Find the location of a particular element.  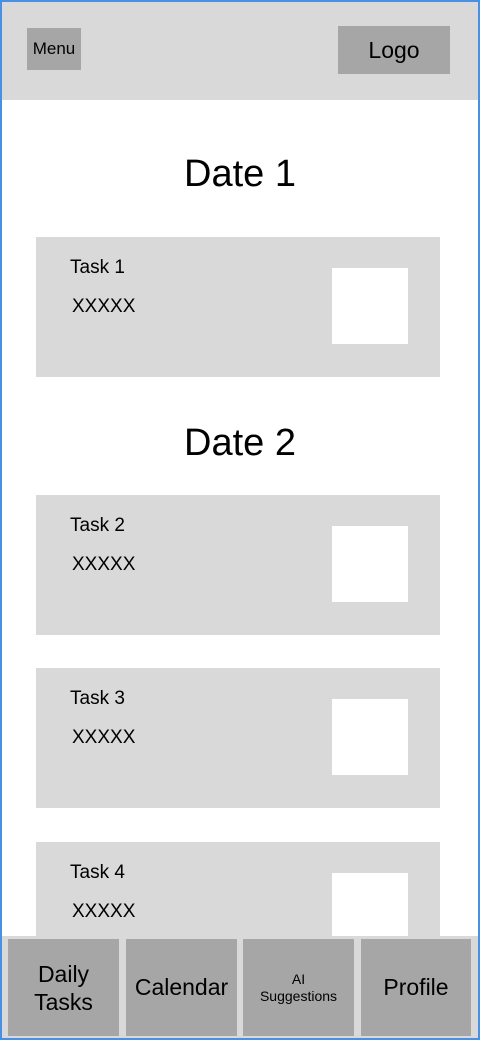

nav-ai-suggestions: AI Suggestions is located at coordinates (298, 987).